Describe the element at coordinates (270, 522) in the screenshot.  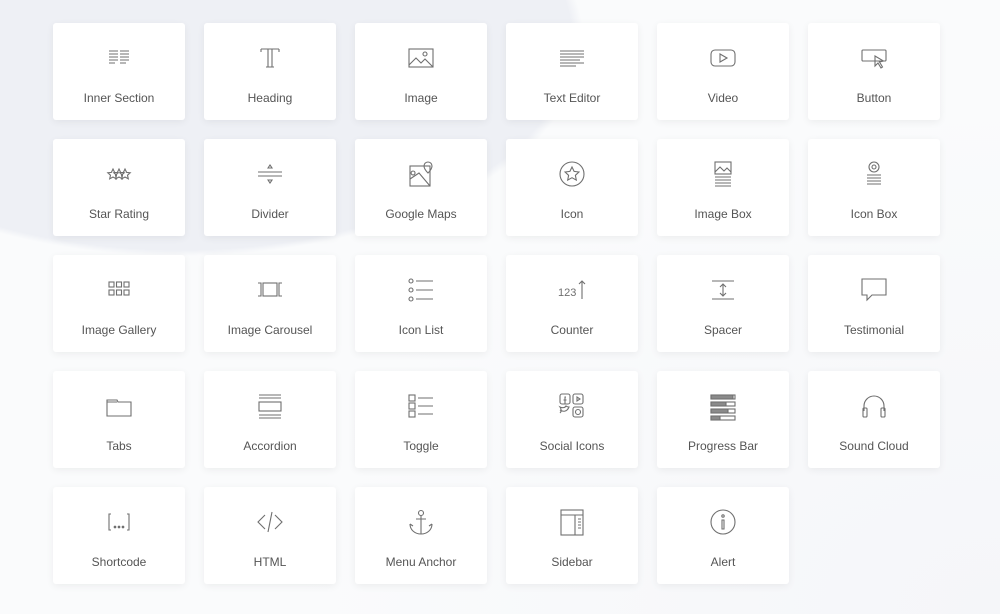
I see `code-icon` at that location.